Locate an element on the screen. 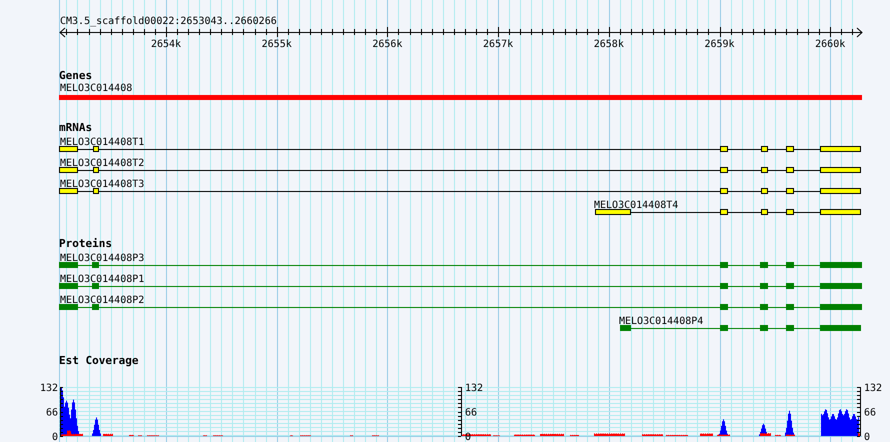 The image size is (890, 442). ruler-tick-label: 2654k is located at coordinates (166, 44).